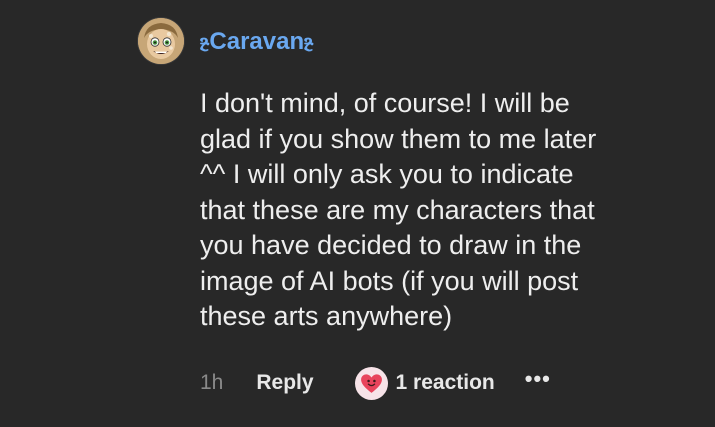 This screenshot has width=715, height=427. What do you see at coordinates (397, 209) in the screenshot?
I see `comment-body-line: that these are my characters that` at bounding box center [397, 209].